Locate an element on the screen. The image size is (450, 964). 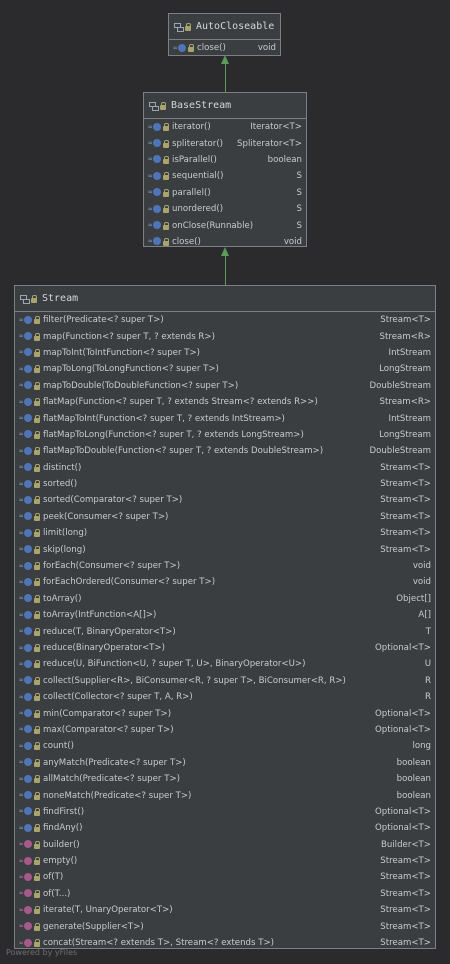
method-signature: forEach(Consumer<? super T>) is located at coordinates (112, 566).